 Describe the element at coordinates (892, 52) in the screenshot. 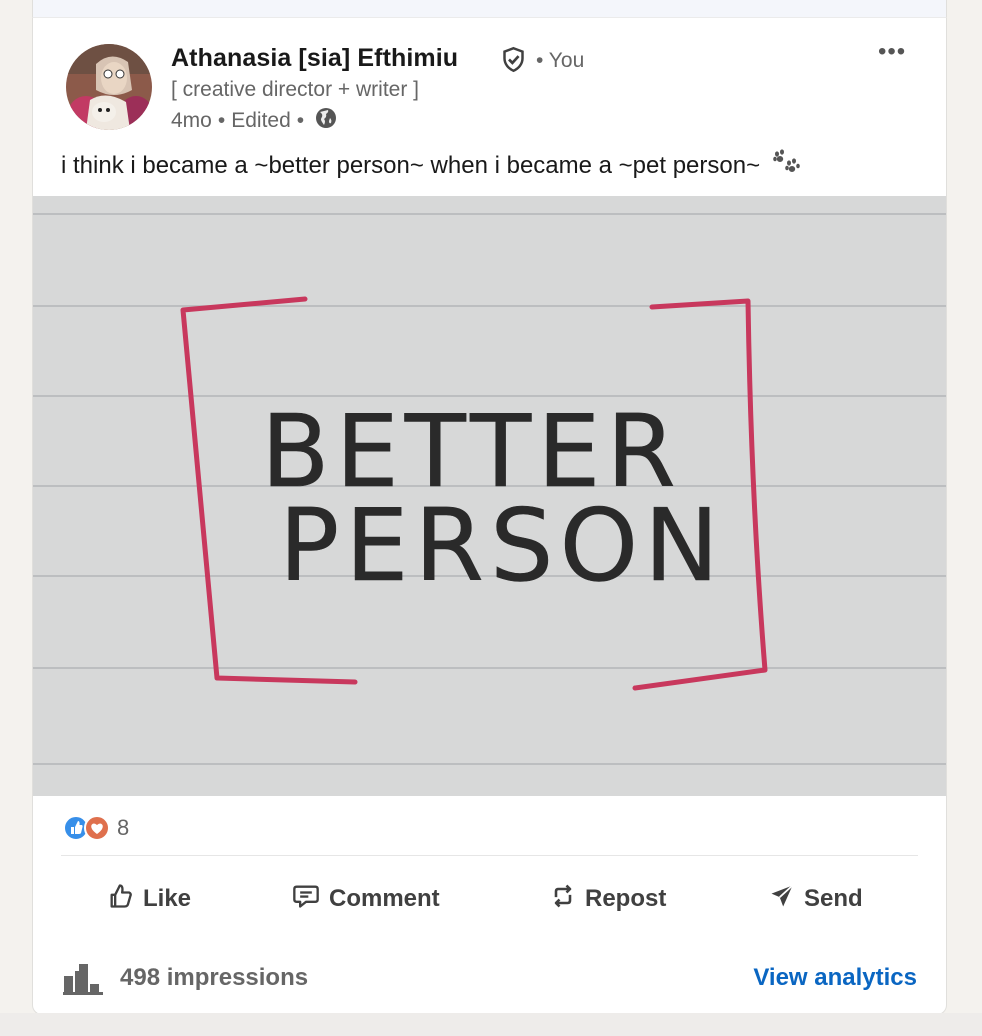

I see `more-options-button: •••` at that location.